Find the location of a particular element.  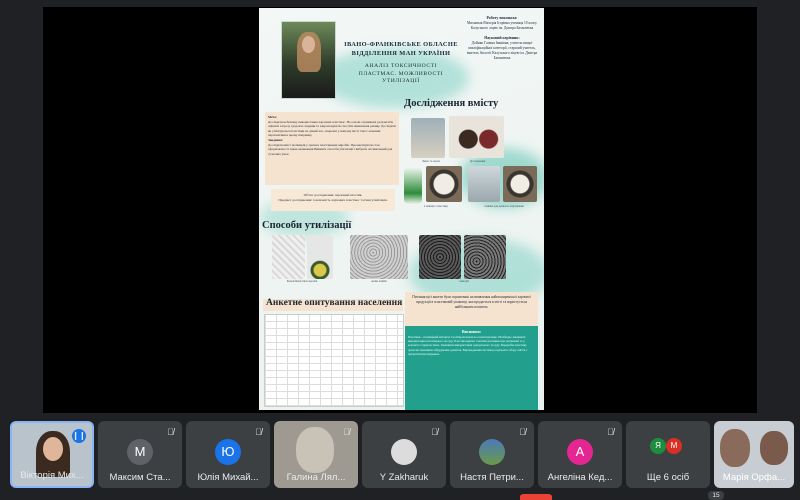

supervisor-heading: Науковий керівник: is located at coordinates (502, 37).